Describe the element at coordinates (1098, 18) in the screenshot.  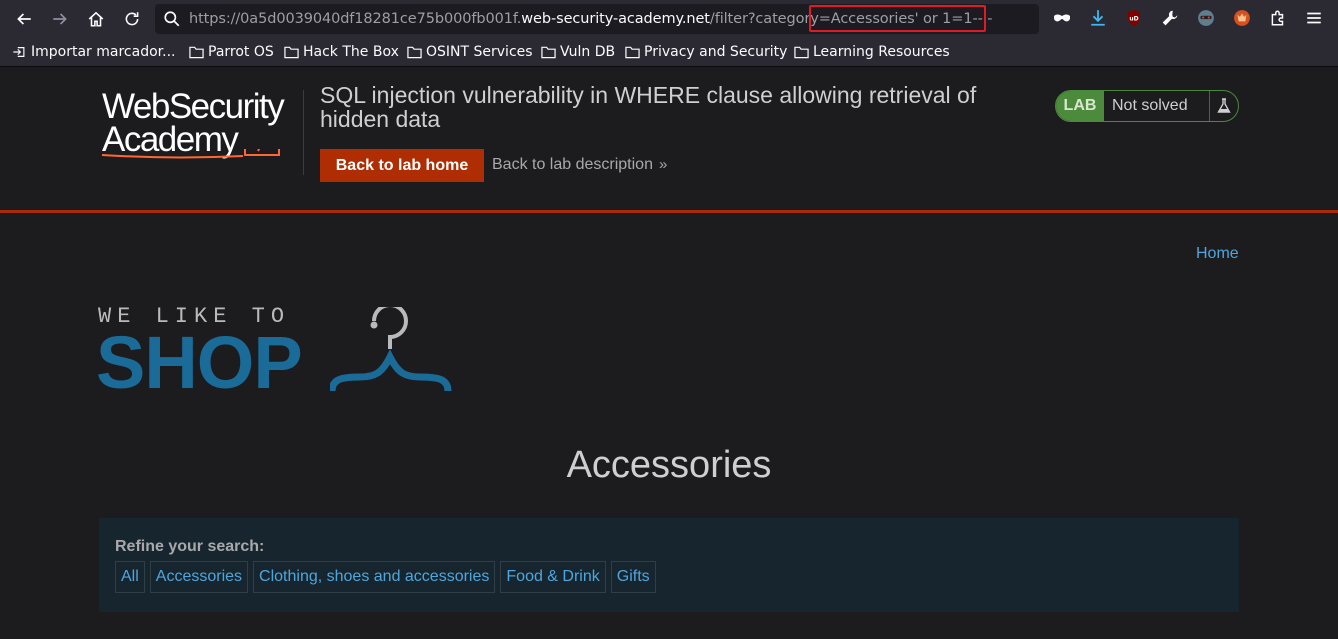
I see `download-icon` at that location.